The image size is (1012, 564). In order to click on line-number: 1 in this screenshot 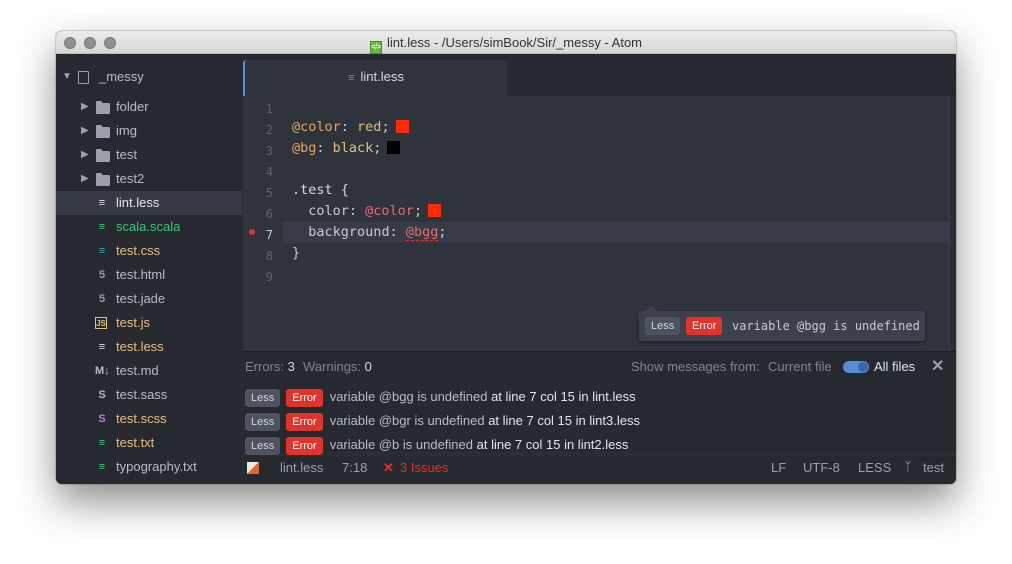, I will do `click(269, 109)`.